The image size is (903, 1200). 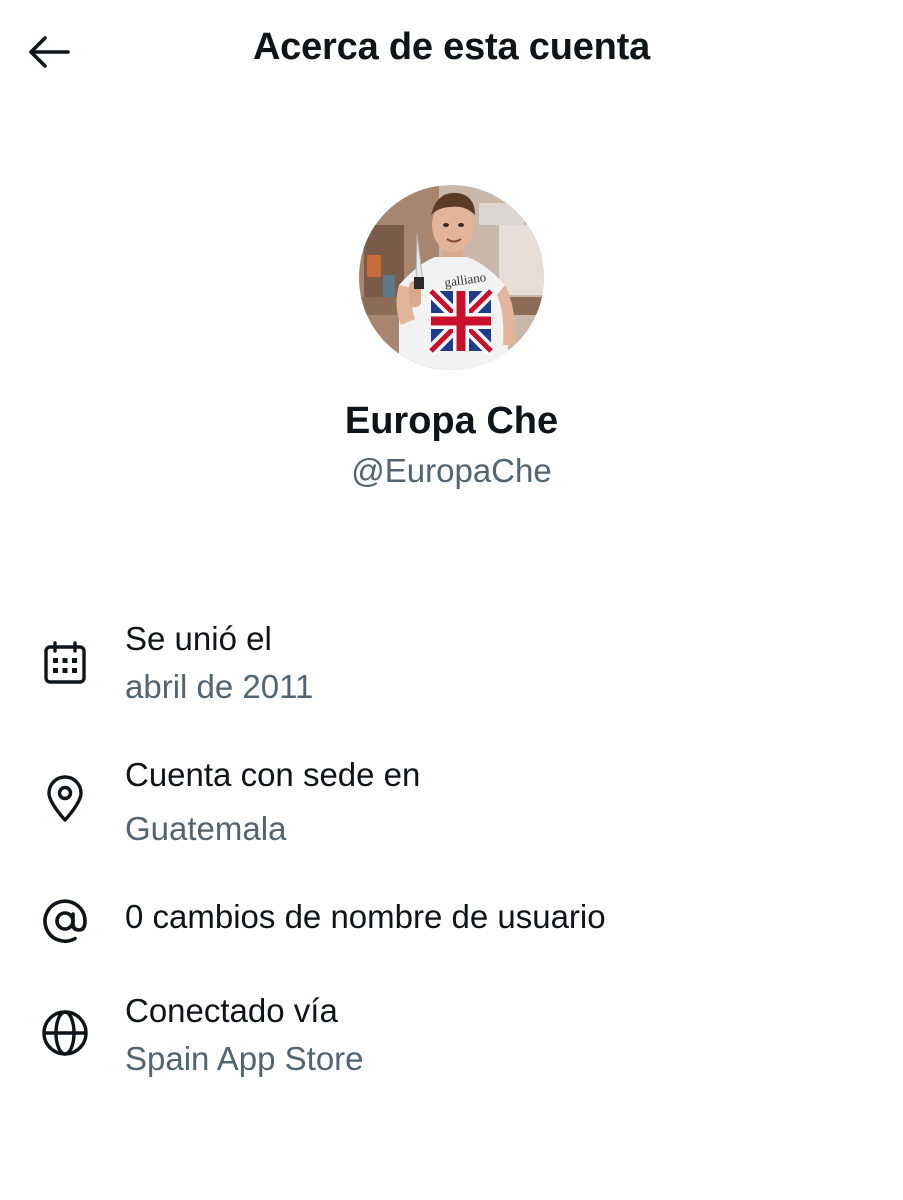 I want to click on avatar-photo: galliano, so click(x=451, y=277).